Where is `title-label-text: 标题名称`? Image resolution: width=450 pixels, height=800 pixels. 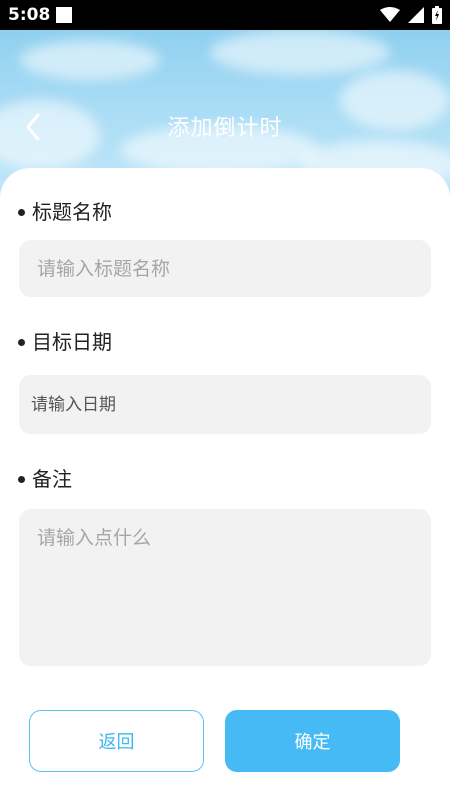 title-label-text: 标题名称 is located at coordinates (72, 212).